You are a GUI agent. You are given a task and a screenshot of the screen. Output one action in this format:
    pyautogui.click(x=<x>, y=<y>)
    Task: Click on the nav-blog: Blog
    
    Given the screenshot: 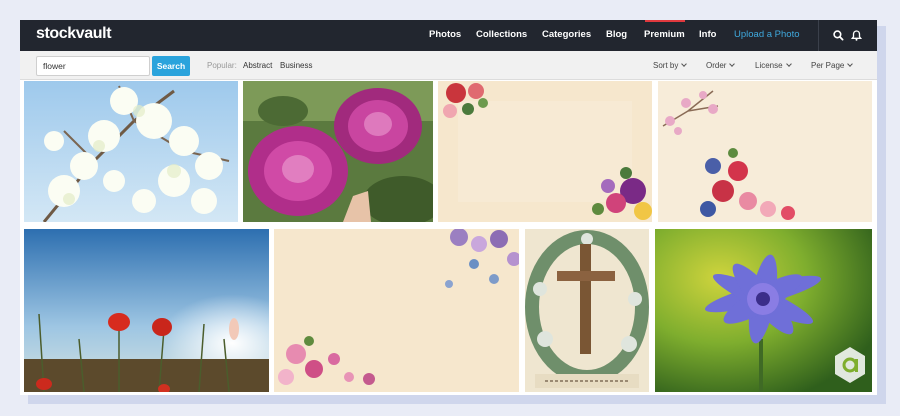 What is the action you would take?
    pyautogui.click(x=616, y=34)
    